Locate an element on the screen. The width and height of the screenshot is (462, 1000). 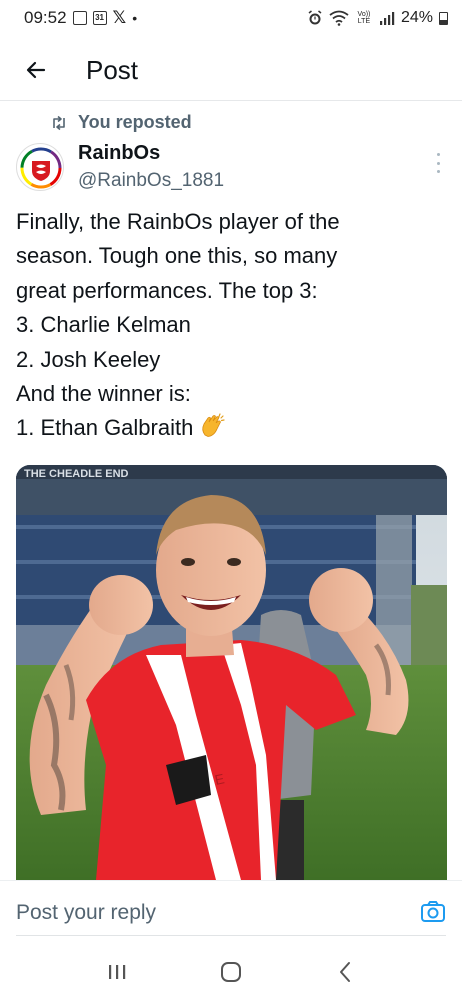
back-button is located at coordinates (36, 70).